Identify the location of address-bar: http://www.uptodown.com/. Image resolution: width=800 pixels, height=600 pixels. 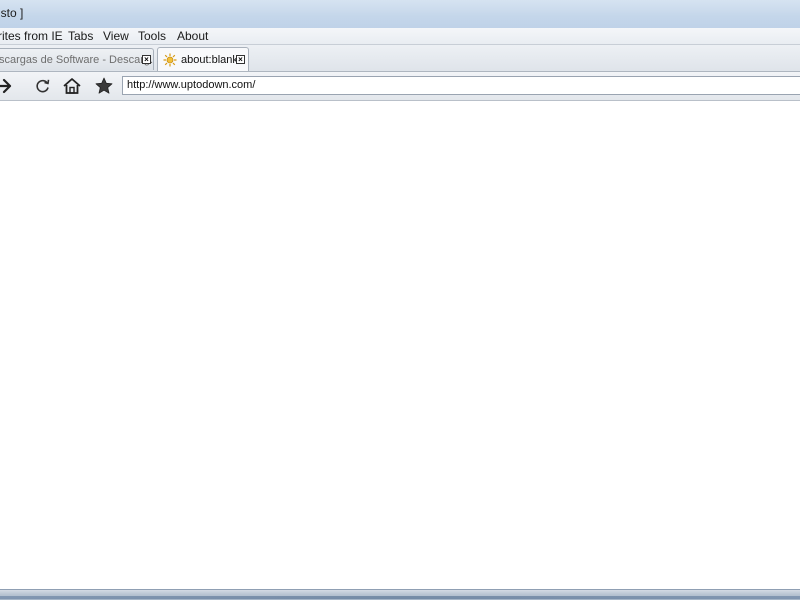
(461, 85).